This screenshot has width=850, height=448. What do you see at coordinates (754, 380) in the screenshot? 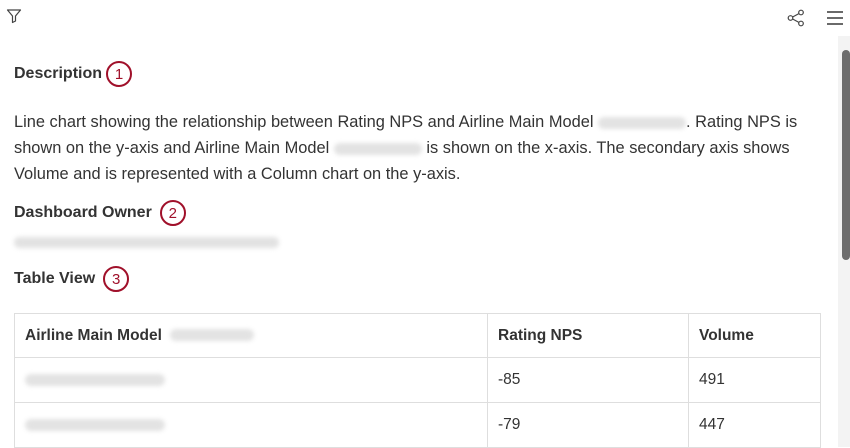
I see `volume-cell: 491` at bounding box center [754, 380].